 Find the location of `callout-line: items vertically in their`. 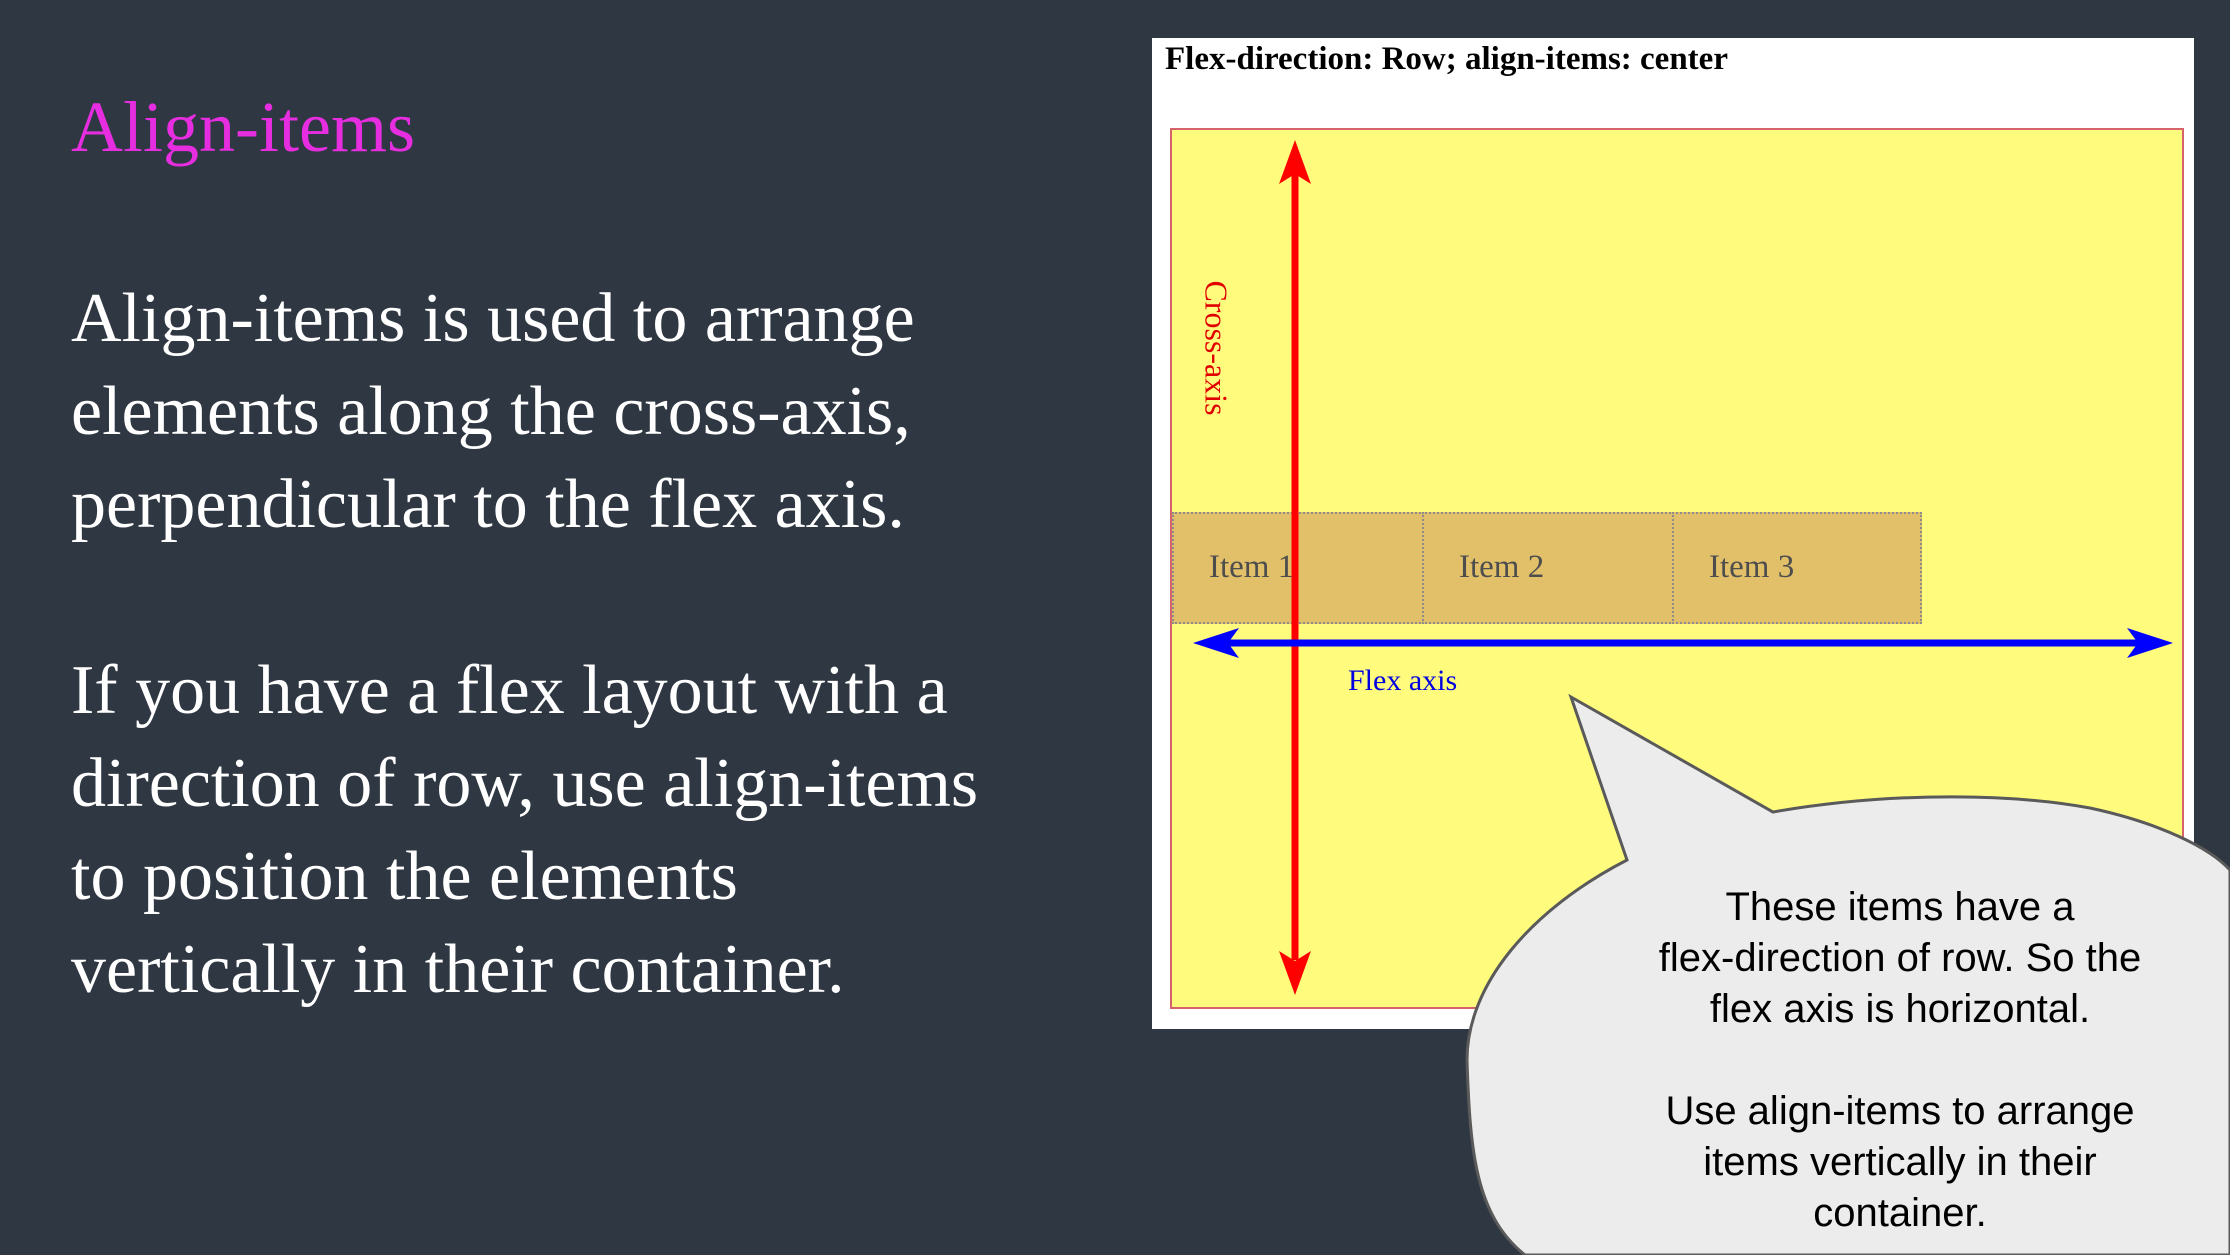

callout-line: items vertically in their is located at coordinates (1900, 1162).